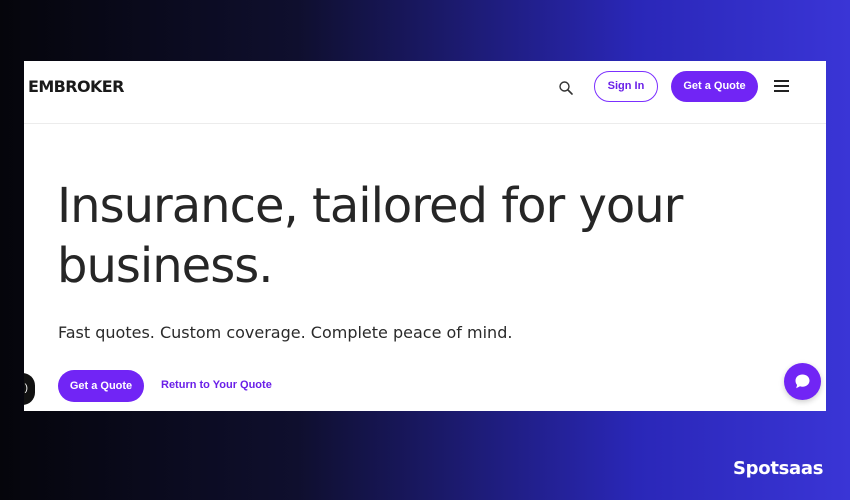 The image size is (850, 500). What do you see at coordinates (216, 385) in the screenshot?
I see `return-to-your-quote-link: Return to Your Quote` at bounding box center [216, 385].